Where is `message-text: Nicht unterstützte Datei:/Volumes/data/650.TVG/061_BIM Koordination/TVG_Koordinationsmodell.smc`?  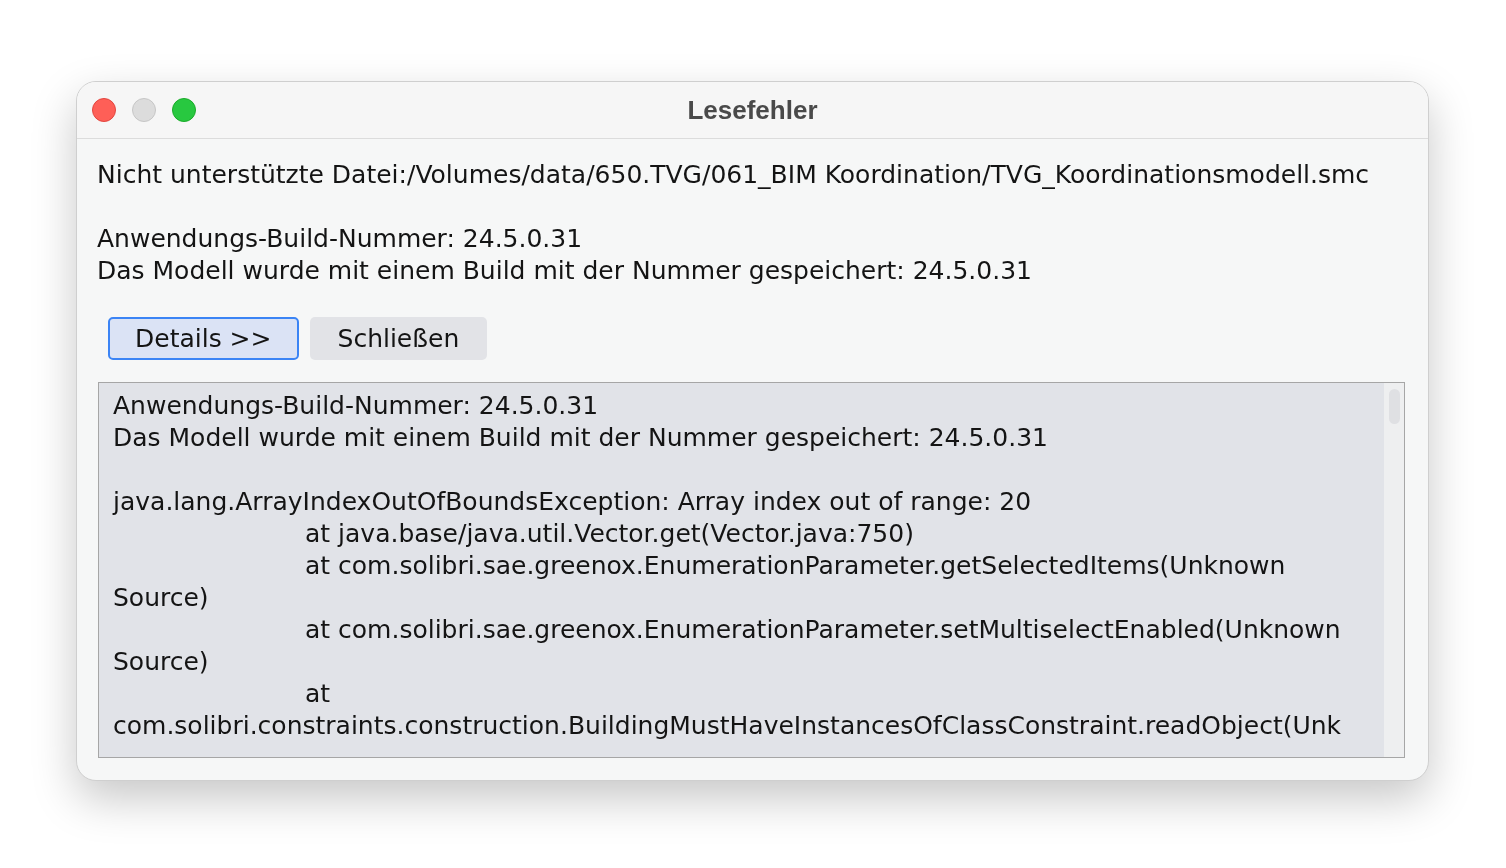 message-text: Nicht unterstützte Datei:/Volumes/data/650.TVG/061_BIM Koordination/TVG_Koordinationsmodell.smc is located at coordinates (733, 175).